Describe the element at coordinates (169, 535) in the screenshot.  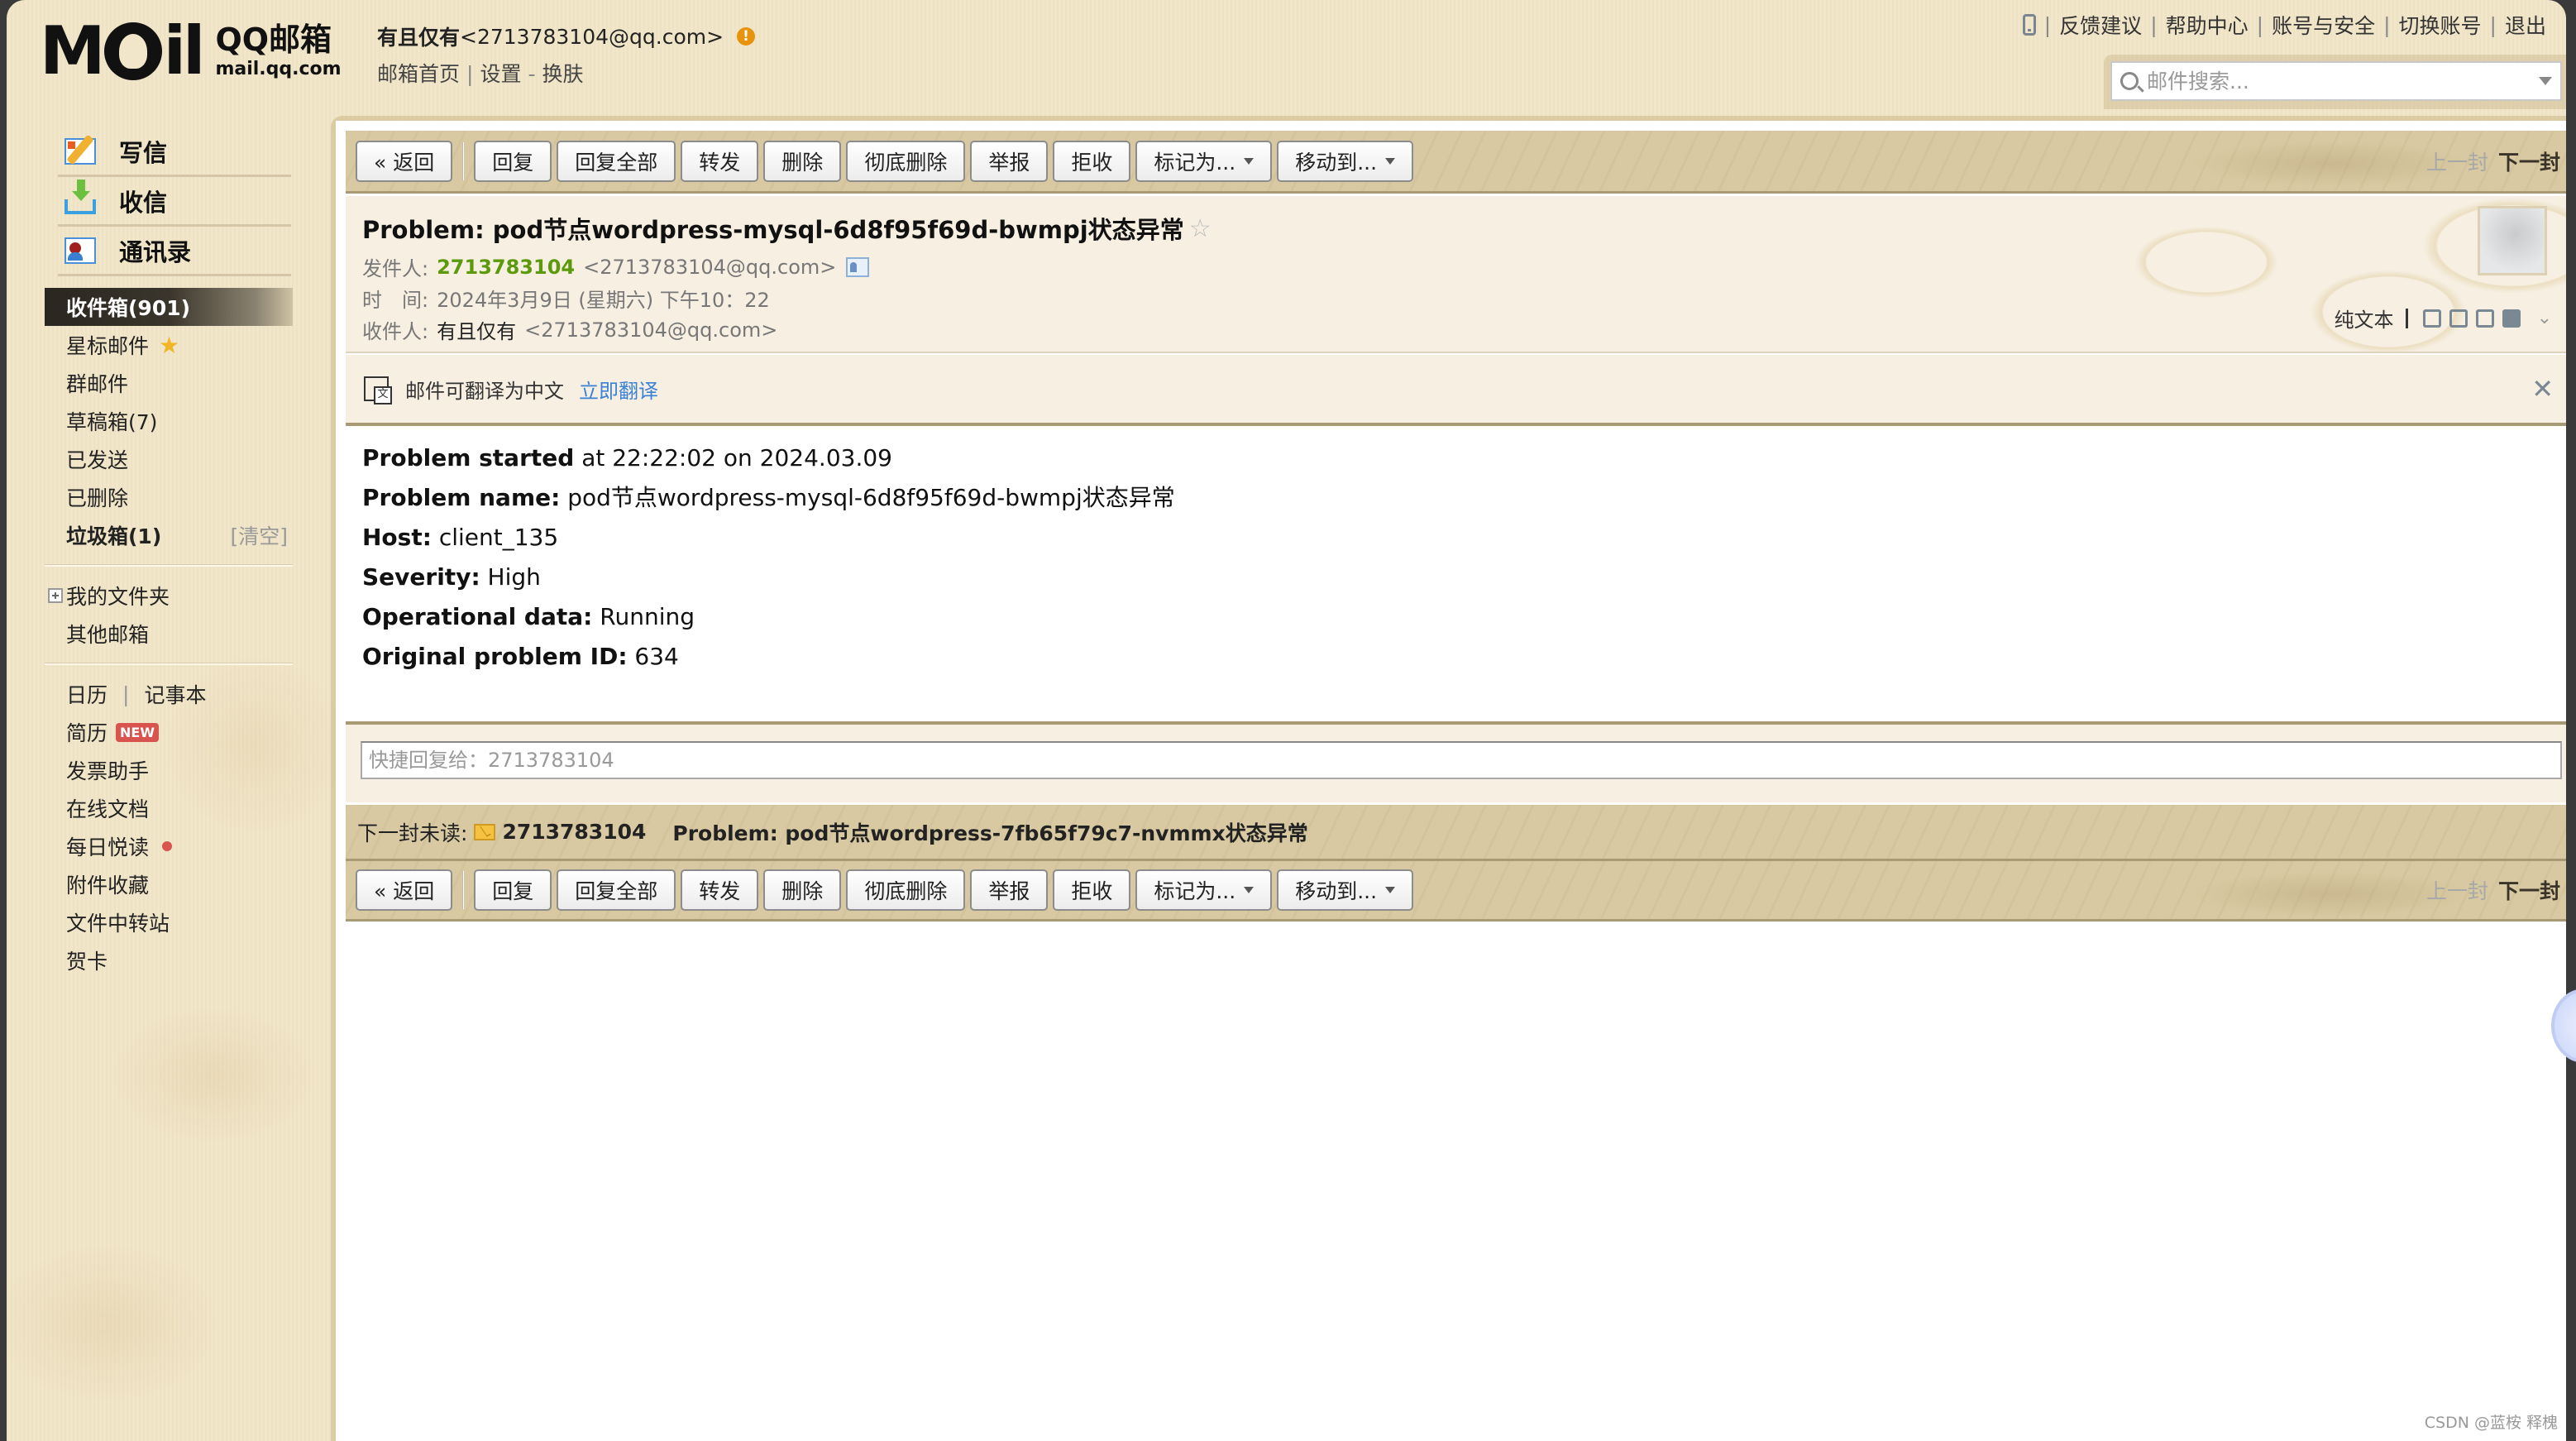
I see `folder-spam: 垃圾箱(1) [清空]` at that location.